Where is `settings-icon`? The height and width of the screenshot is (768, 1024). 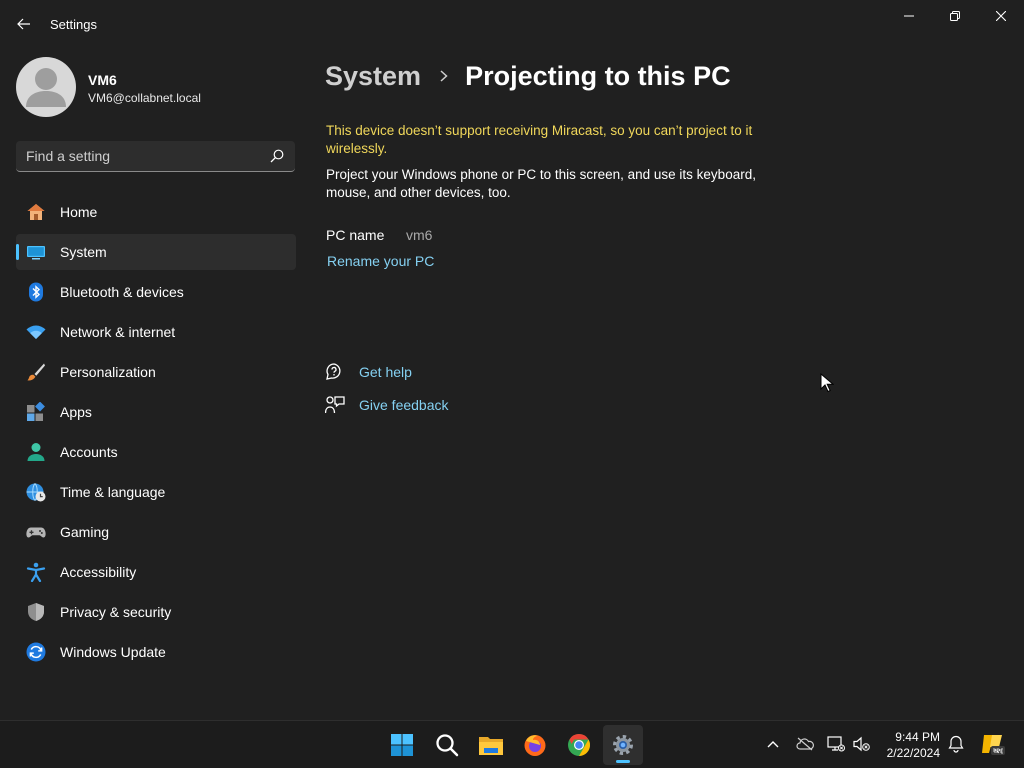
settings-icon is located at coordinates (623, 745).